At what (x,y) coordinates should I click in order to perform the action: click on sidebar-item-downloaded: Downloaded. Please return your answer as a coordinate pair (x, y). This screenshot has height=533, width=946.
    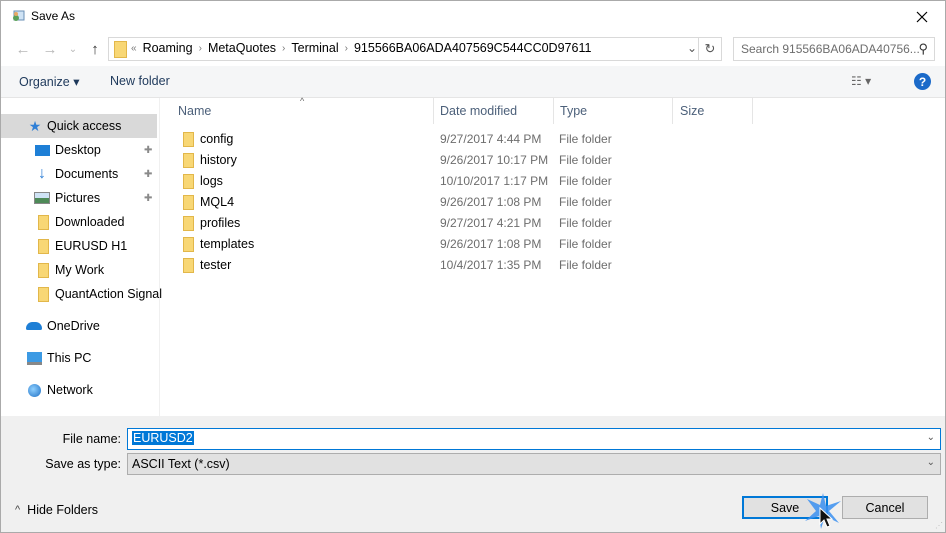
    Looking at the image, I should click on (79, 222).